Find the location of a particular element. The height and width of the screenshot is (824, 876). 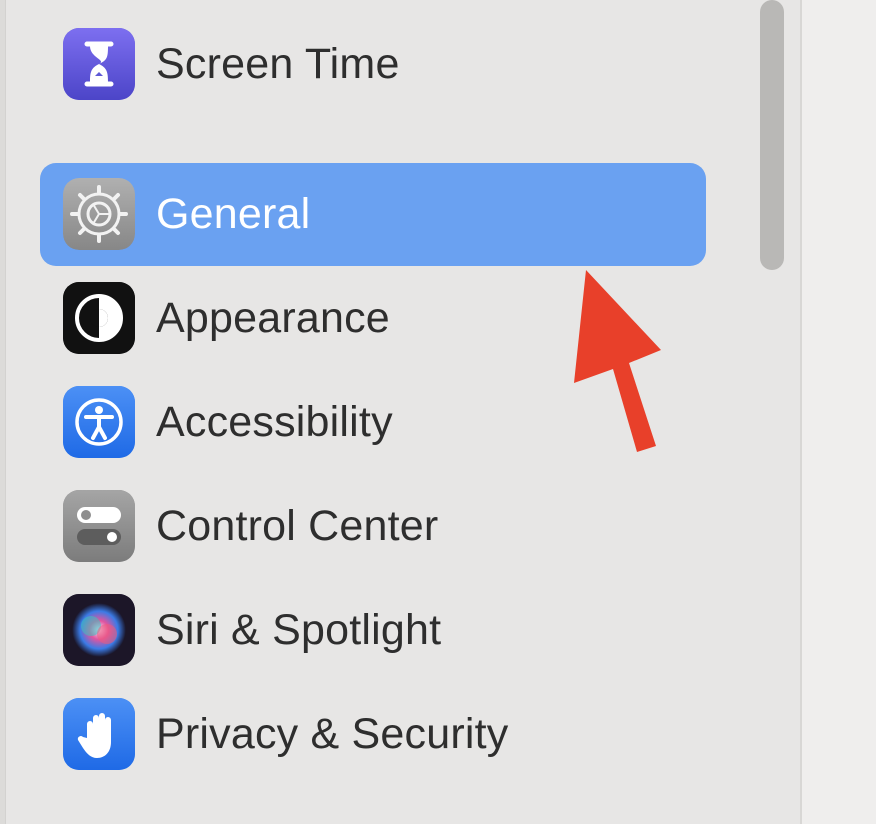

gear-icon is located at coordinates (99, 214).